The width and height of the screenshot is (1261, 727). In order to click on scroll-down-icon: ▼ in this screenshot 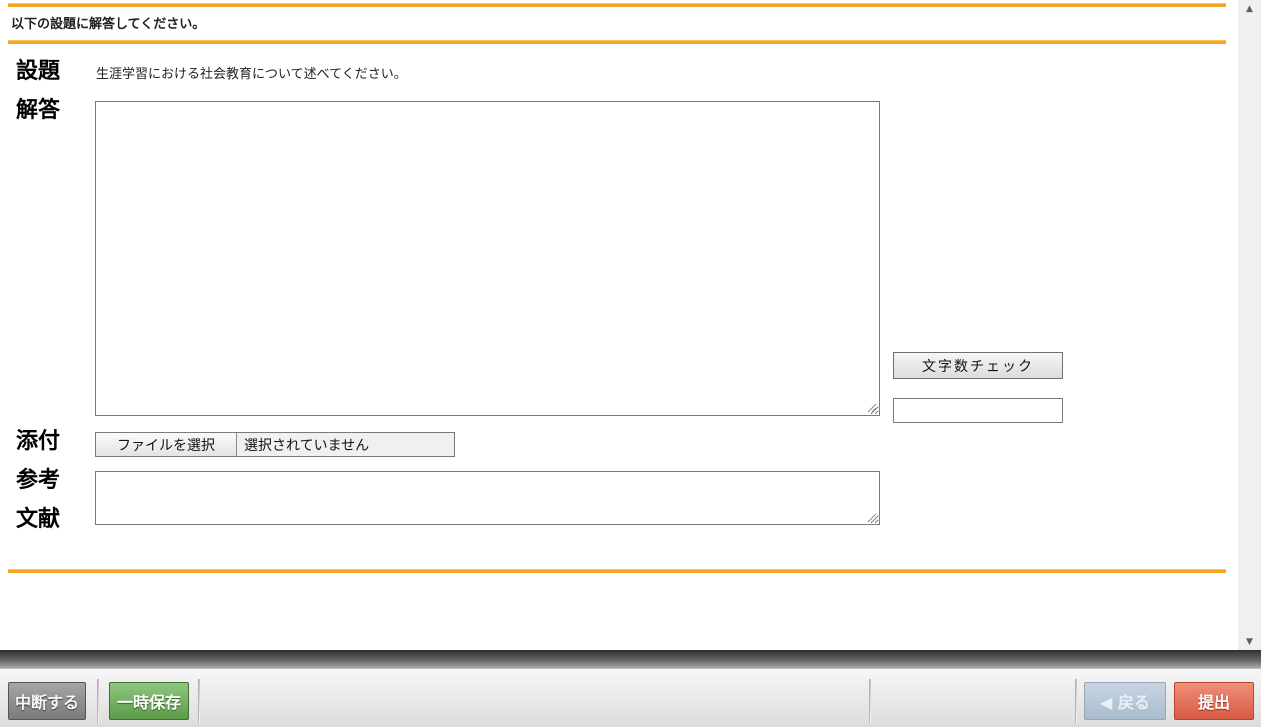, I will do `click(1249, 641)`.